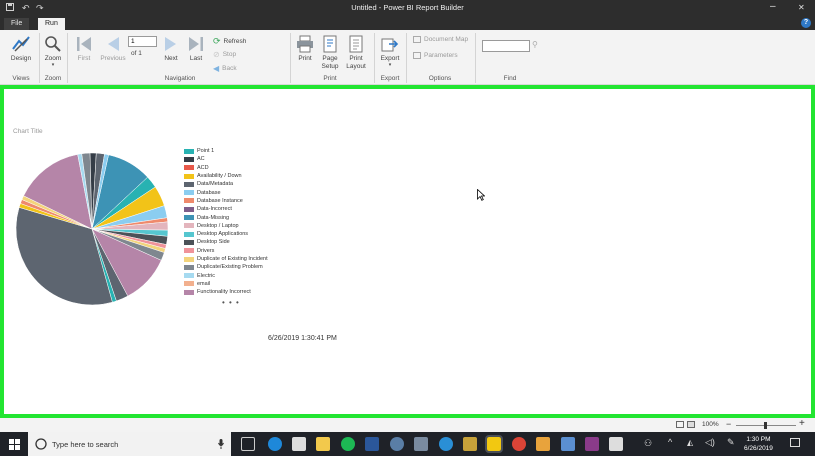 The height and width of the screenshot is (456, 815). I want to click on network-icon: ◭, so click(690, 442).